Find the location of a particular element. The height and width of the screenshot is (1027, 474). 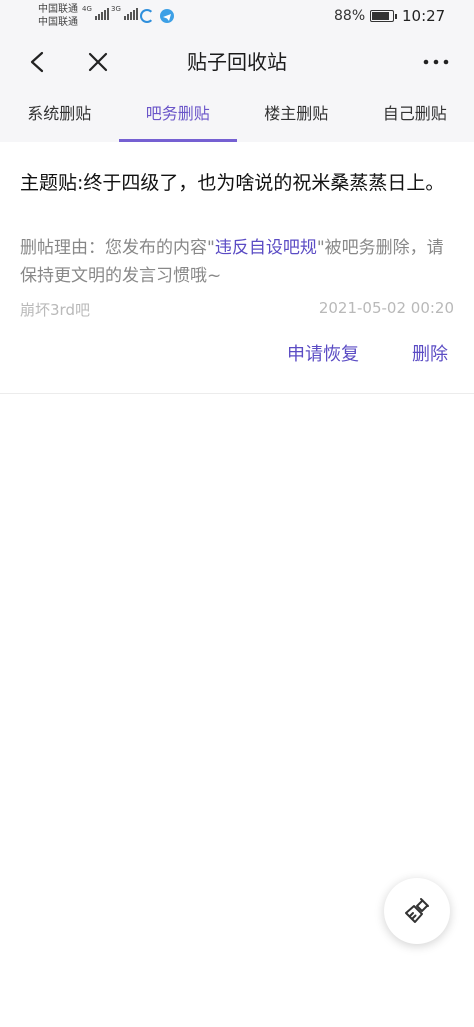

tab-bar: 系统删贴 吧务删贴 楼主删贴 自己删贴 is located at coordinates (237, 116).